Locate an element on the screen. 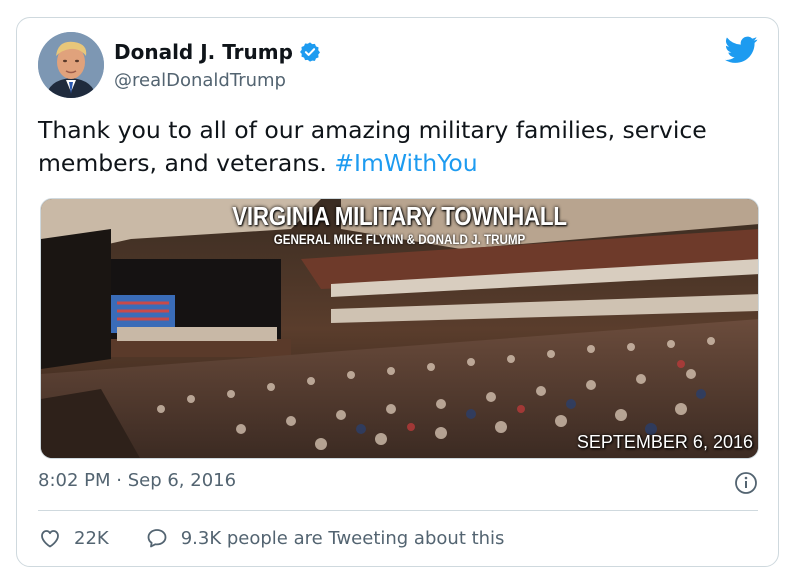  like-button: 22K is located at coordinates (73, 538).